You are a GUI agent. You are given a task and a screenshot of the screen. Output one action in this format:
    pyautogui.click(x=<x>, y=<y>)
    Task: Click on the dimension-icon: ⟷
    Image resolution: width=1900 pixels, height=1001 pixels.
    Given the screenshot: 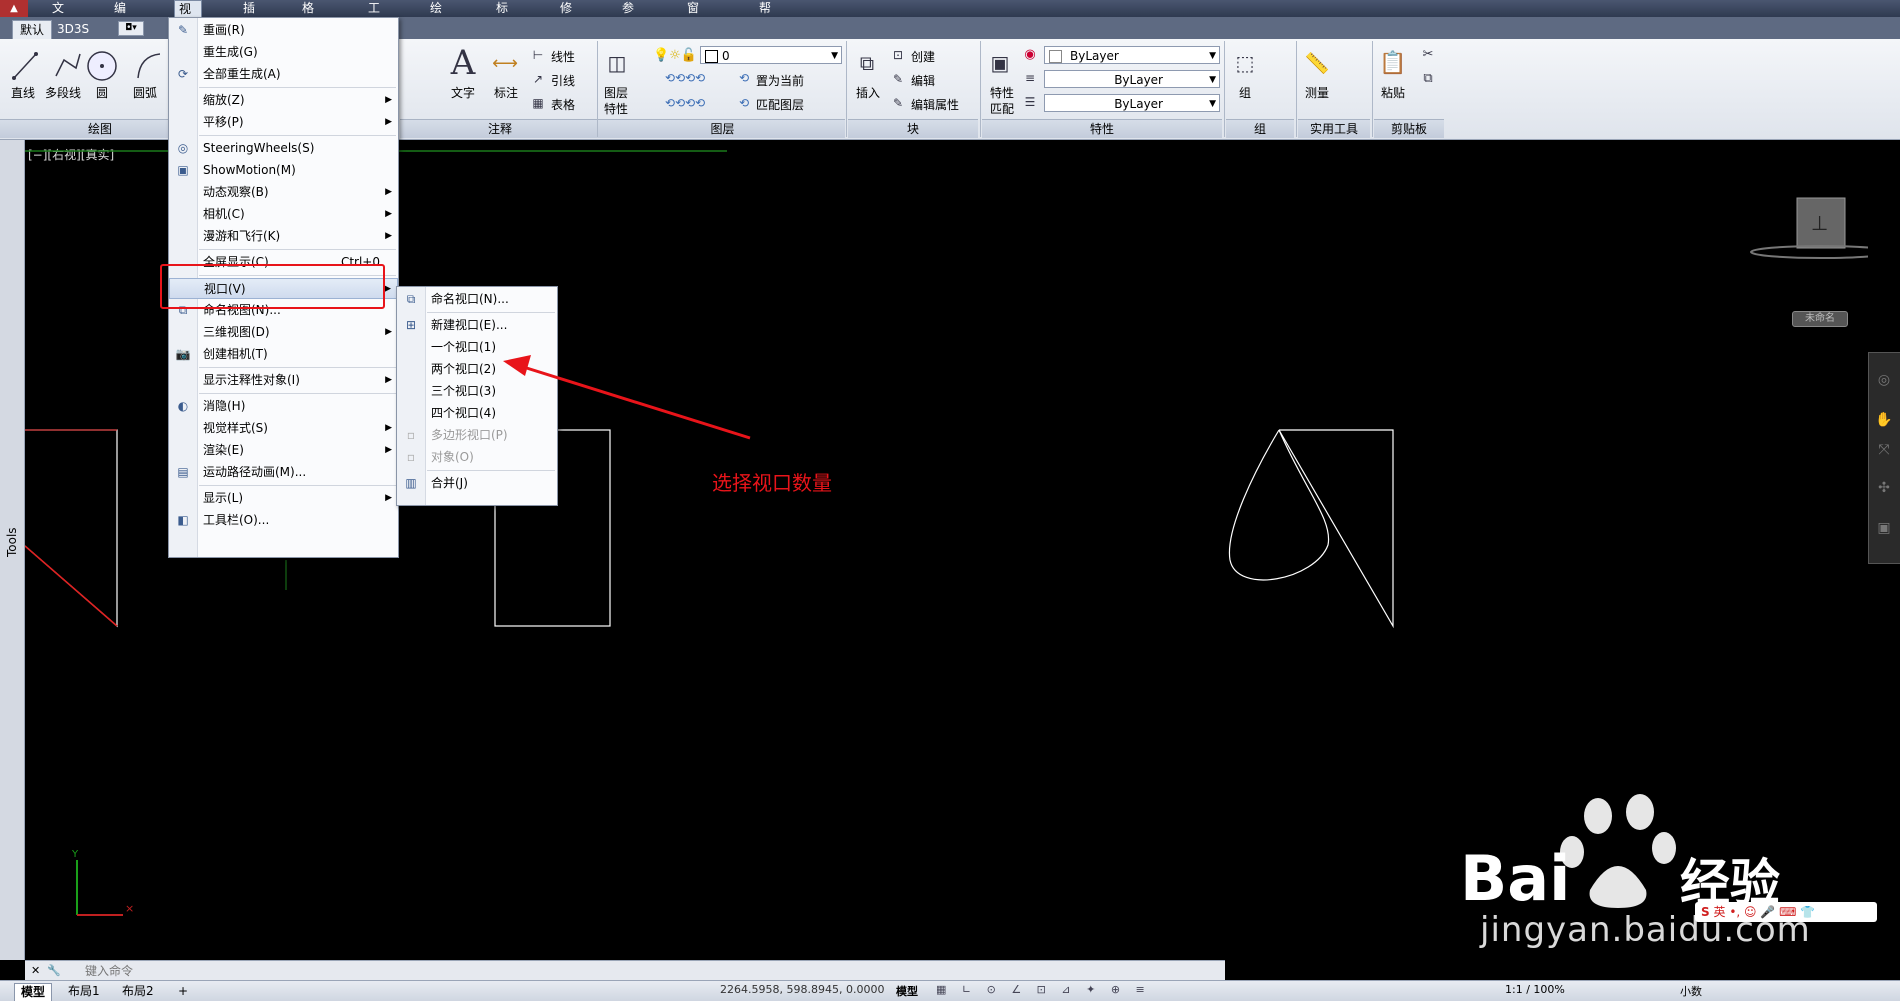 What is the action you would take?
    pyautogui.click(x=505, y=63)
    